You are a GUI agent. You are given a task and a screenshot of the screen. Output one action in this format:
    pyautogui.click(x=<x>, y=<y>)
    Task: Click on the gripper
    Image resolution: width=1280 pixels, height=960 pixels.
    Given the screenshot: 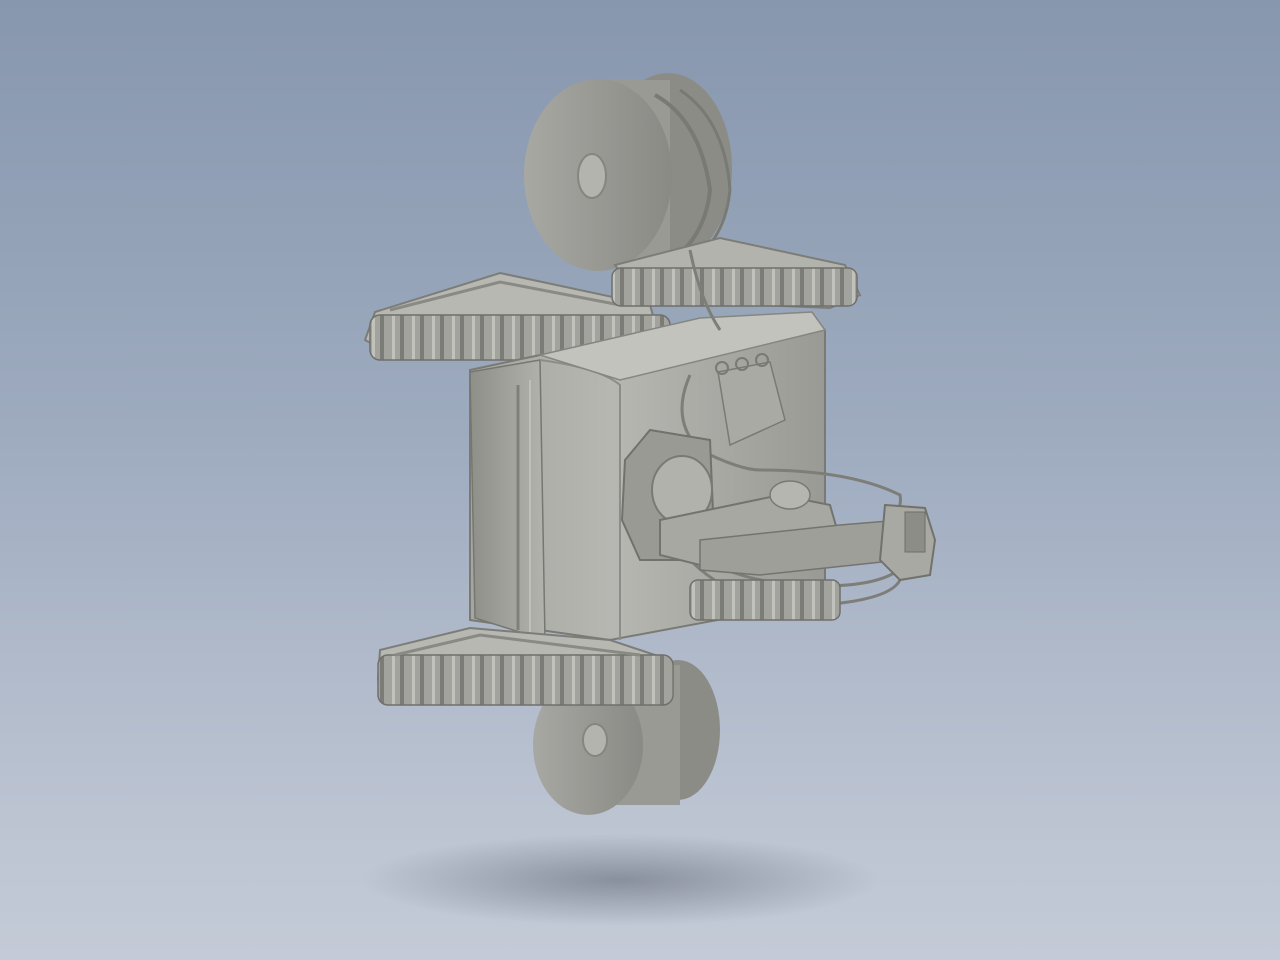 What is the action you would take?
    pyautogui.click(x=907, y=542)
    